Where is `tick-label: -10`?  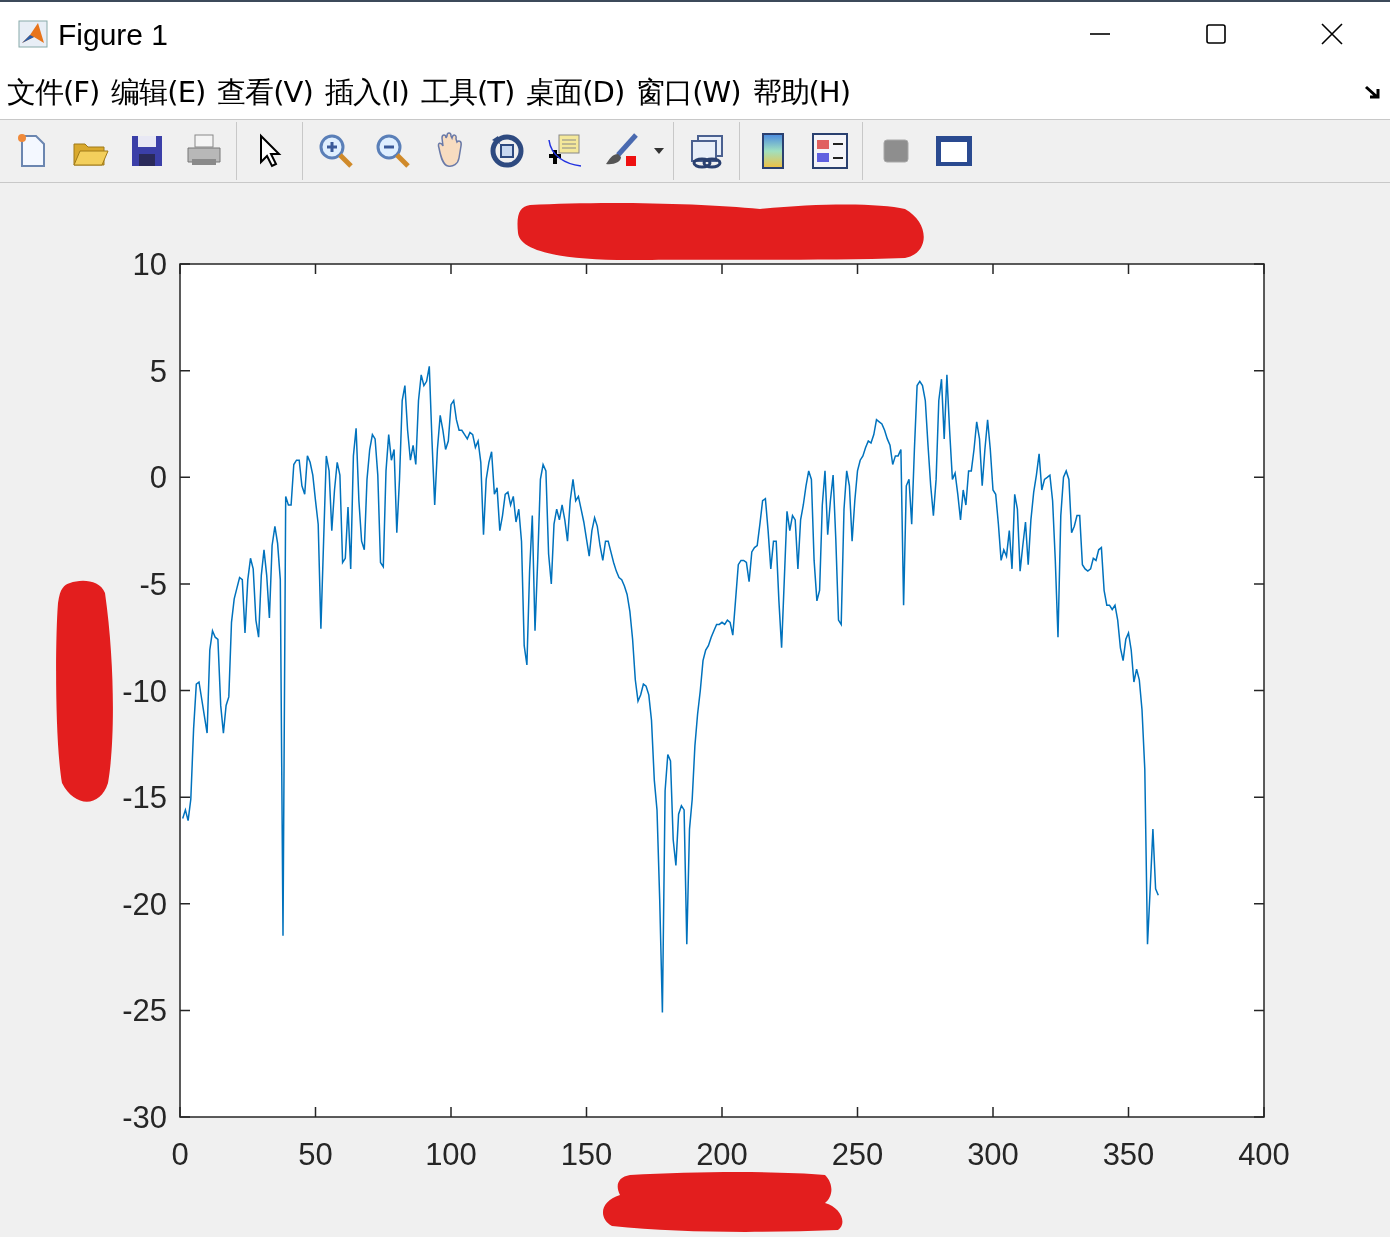
tick-label: -10 is located at coordinates (144, 691).